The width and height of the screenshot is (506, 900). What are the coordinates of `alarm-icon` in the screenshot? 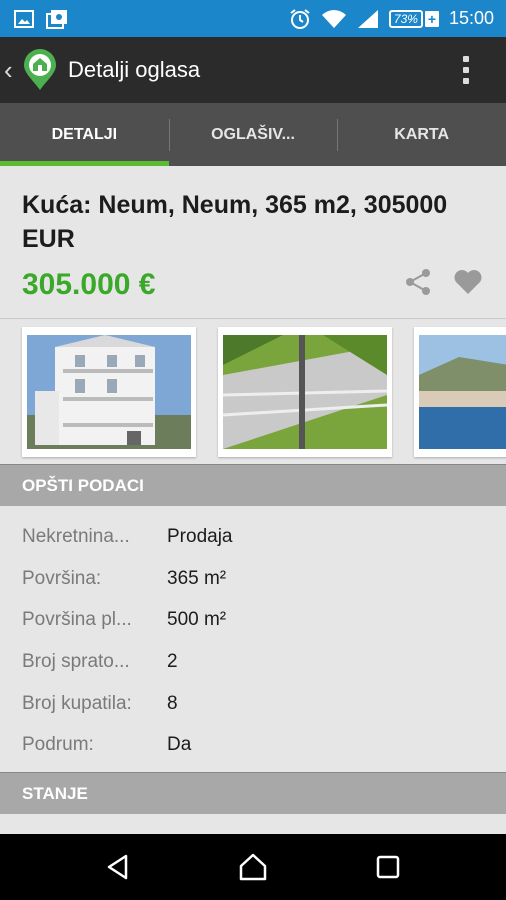 It's located at (300, 18).